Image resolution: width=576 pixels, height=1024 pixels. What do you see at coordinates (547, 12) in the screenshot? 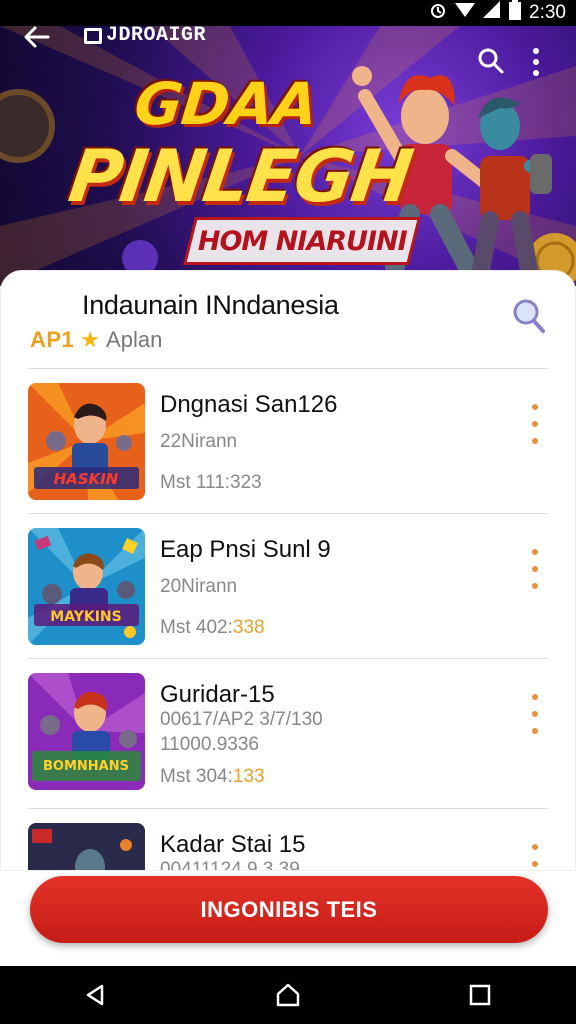
I see `clock: 2:30` at bounding box center [547, 12].